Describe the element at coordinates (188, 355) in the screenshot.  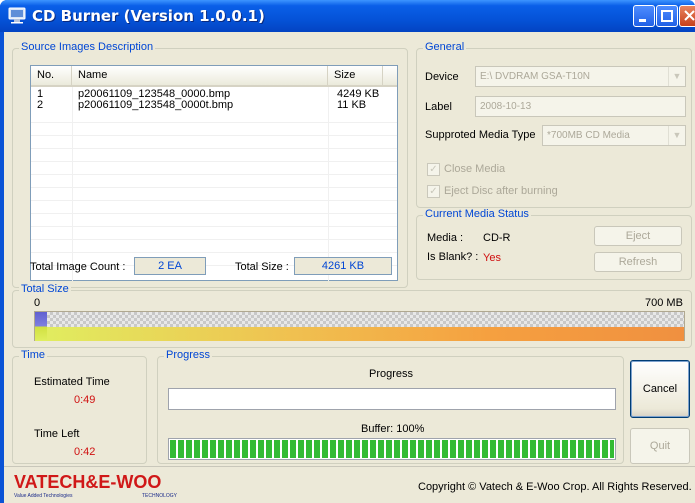
I see `progress-group-label: Progress` at that location.